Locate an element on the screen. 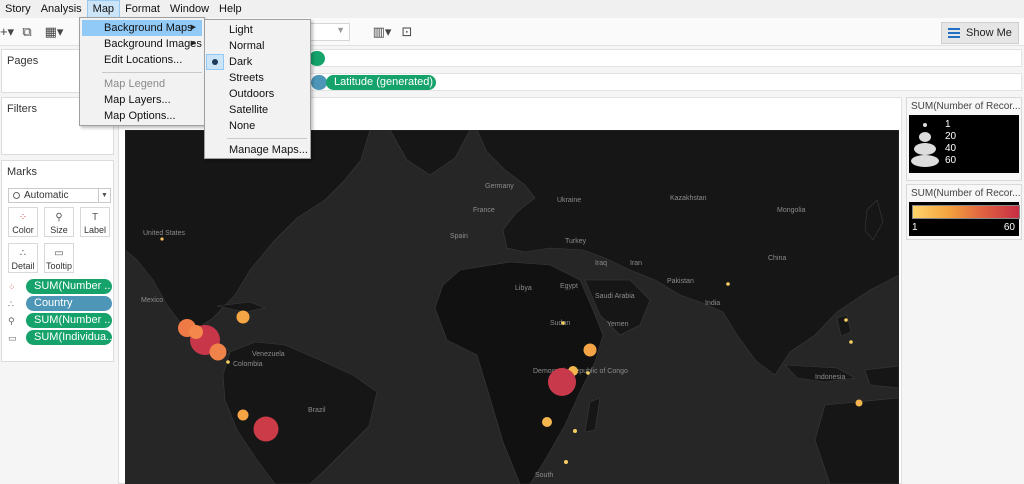 The width and height of the screenshot is (1024, 484). detail-button: ∴ Detail is located at coordinates (23, 258).